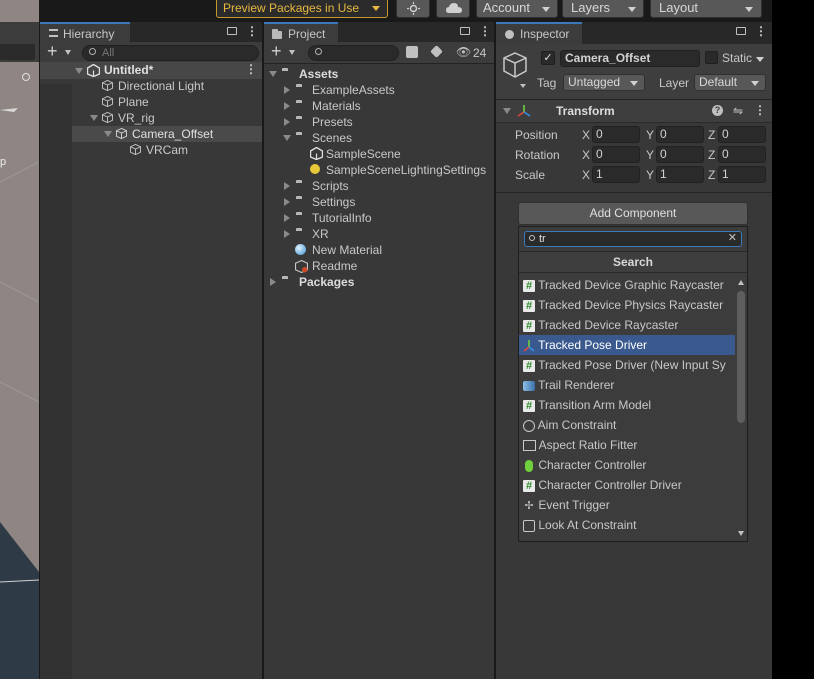  I want to click on project-search-input, so click(353, 53).